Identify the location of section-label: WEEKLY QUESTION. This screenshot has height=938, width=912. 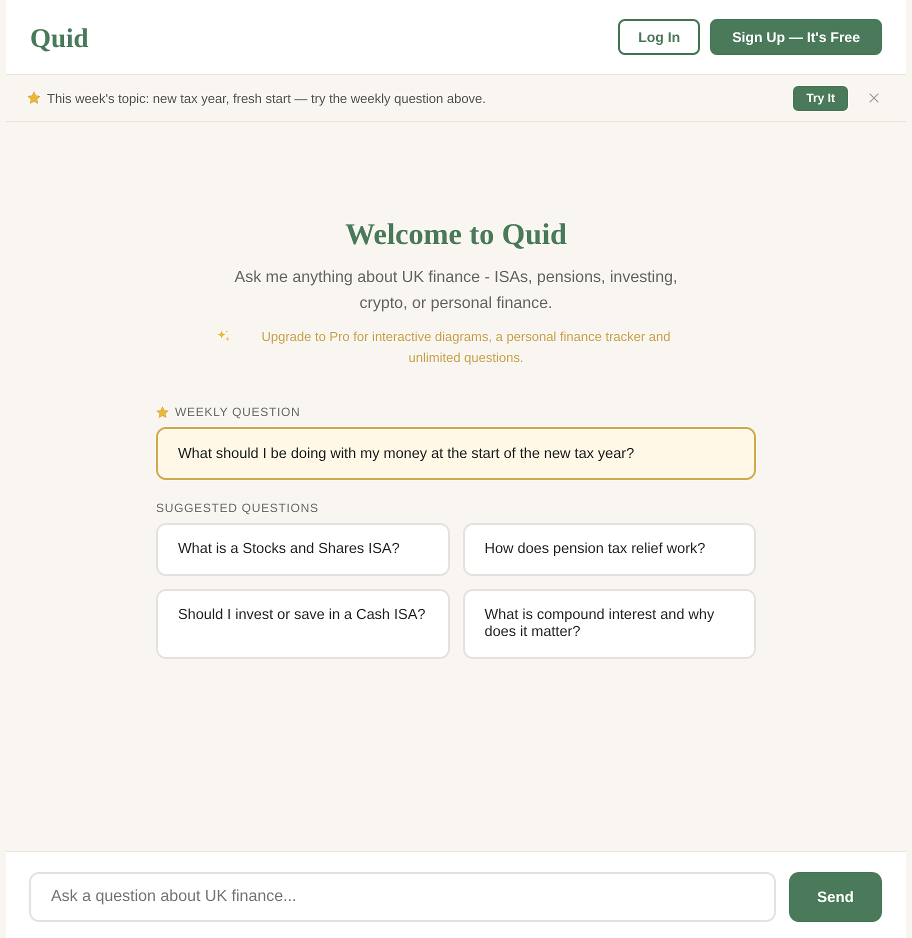
(237, 412).